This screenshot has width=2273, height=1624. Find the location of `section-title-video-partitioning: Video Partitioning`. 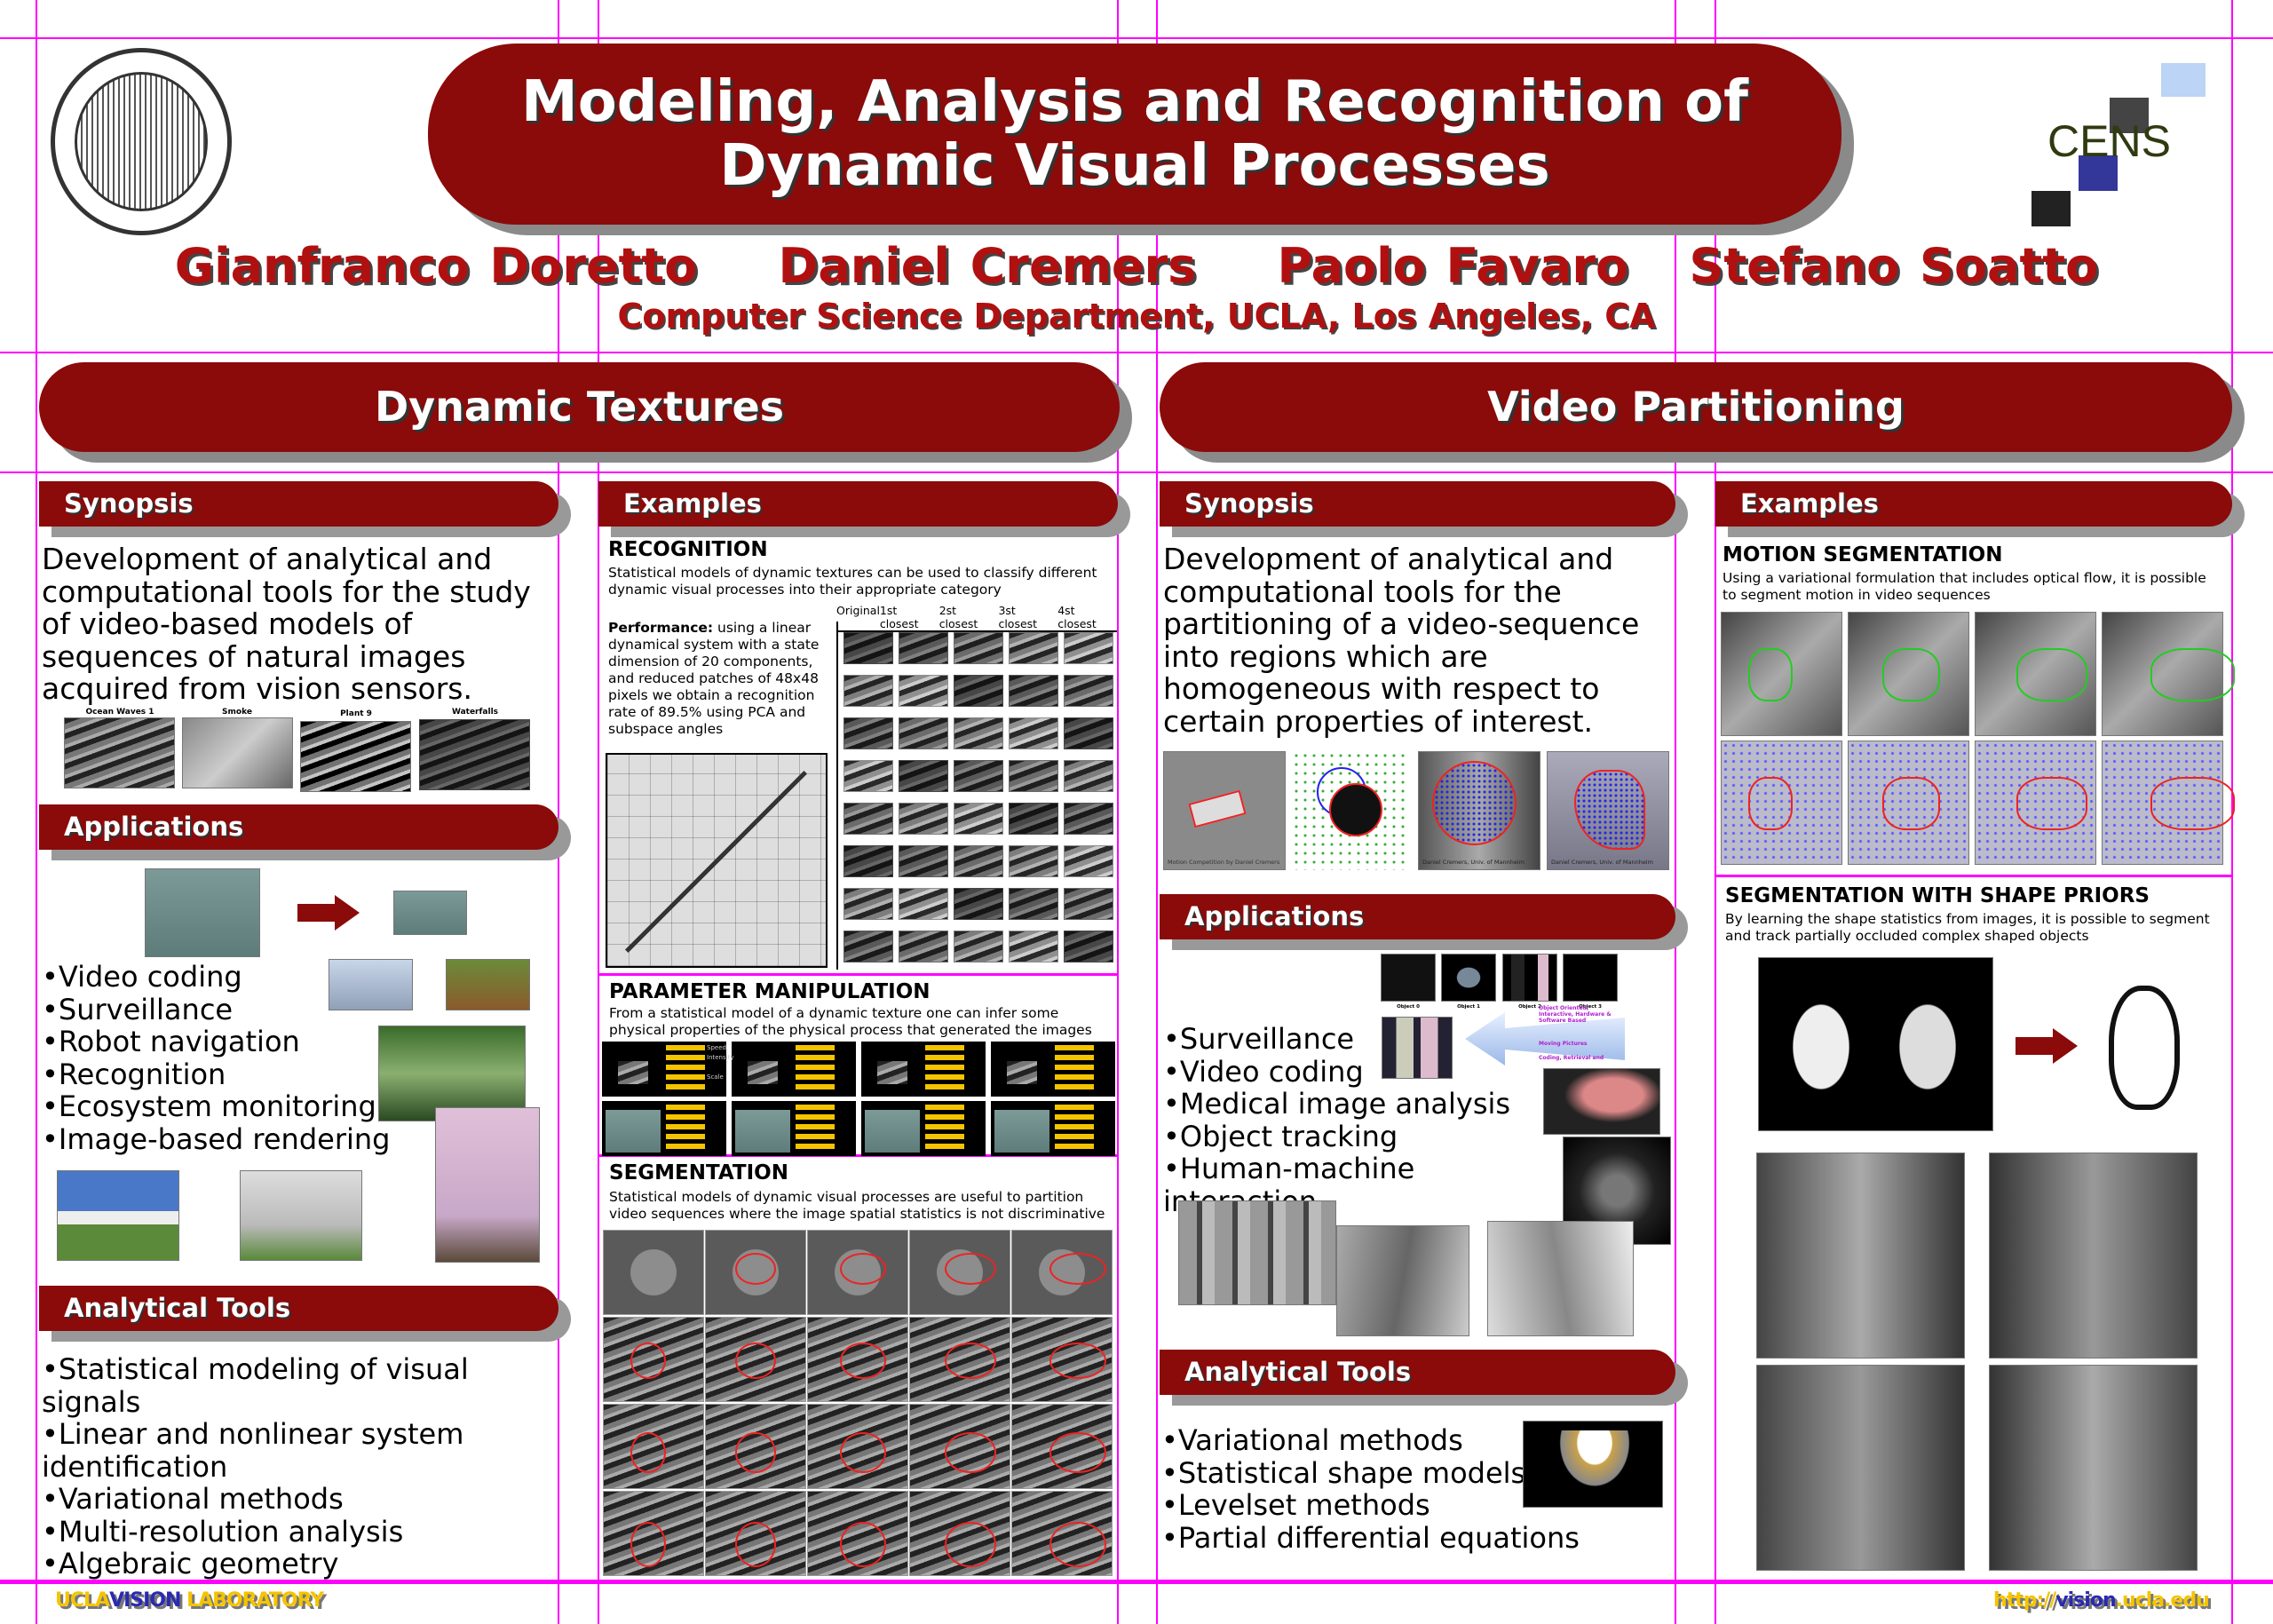

section-title-video-partitioning: Video Partitioning is located at coordinates (1696, 407).